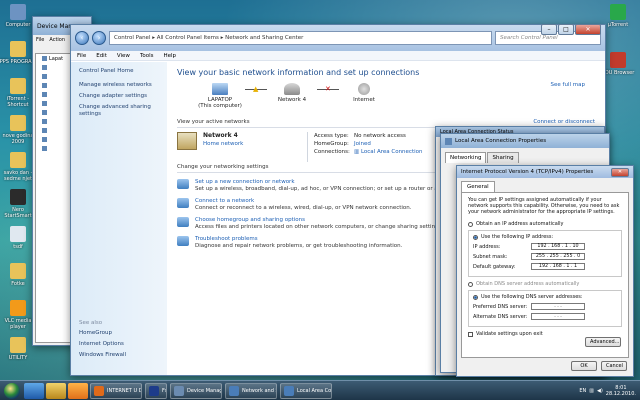 This screenshot has width=640, height=400. What do you see at coordinates (119, 85) in the screenshot?
I see `manage-wireless-link: Manage wireless networks` at bounding box center [119, 85].